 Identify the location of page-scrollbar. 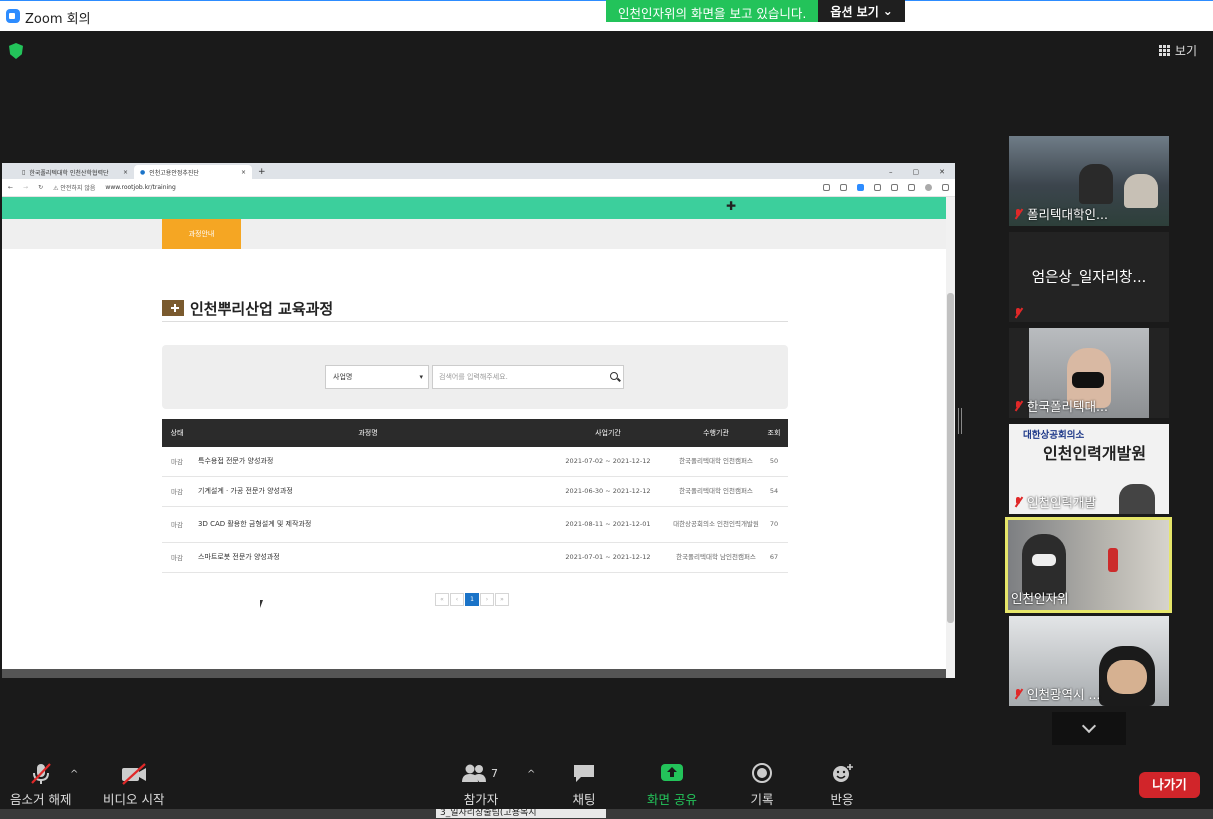
(950, 437).